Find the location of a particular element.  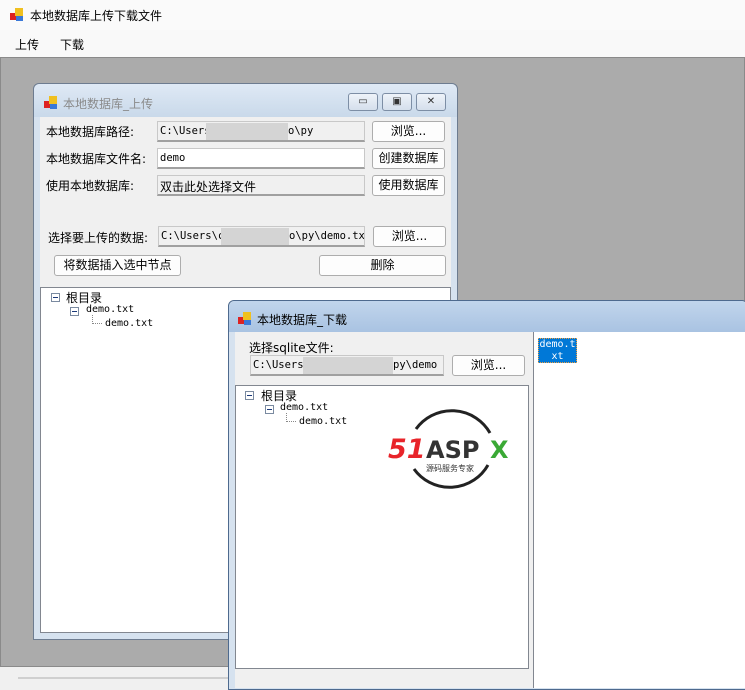

list-item-file: demo.t xt is located at coordinates (557, 350).